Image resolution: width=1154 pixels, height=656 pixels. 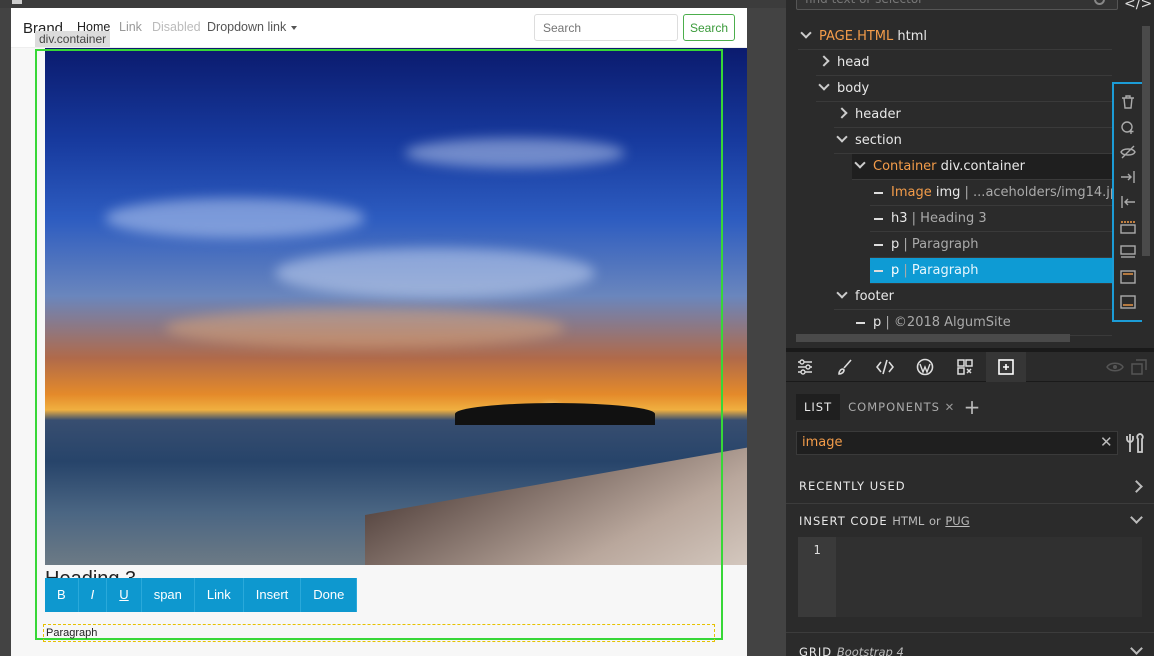 I want to click on add-tab-button: +, so click(x=972, y=407).